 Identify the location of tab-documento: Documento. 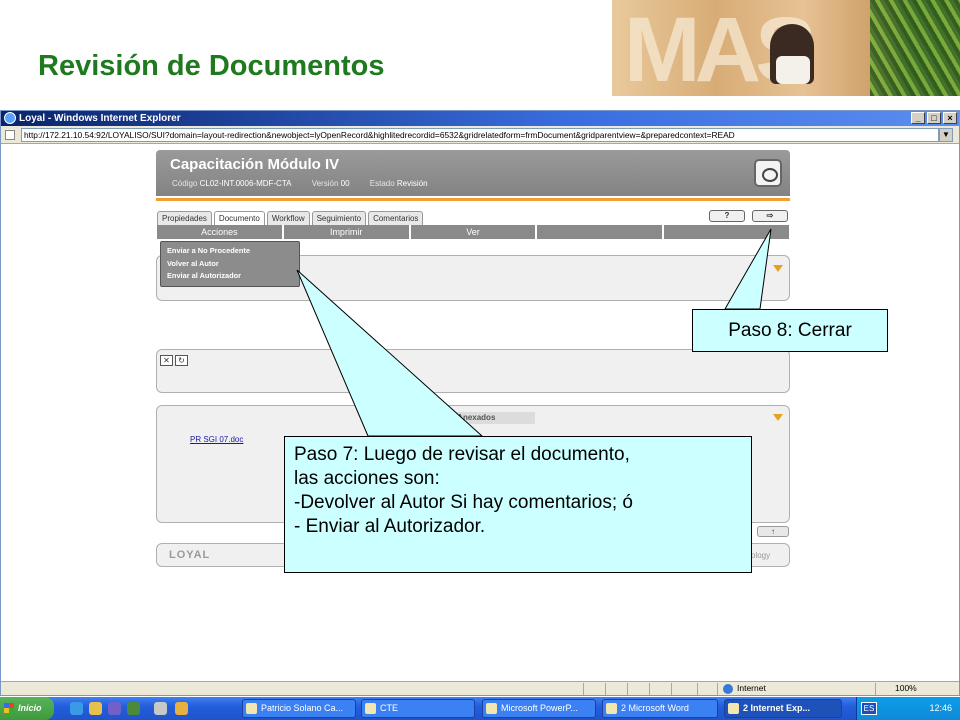
(239, 218).